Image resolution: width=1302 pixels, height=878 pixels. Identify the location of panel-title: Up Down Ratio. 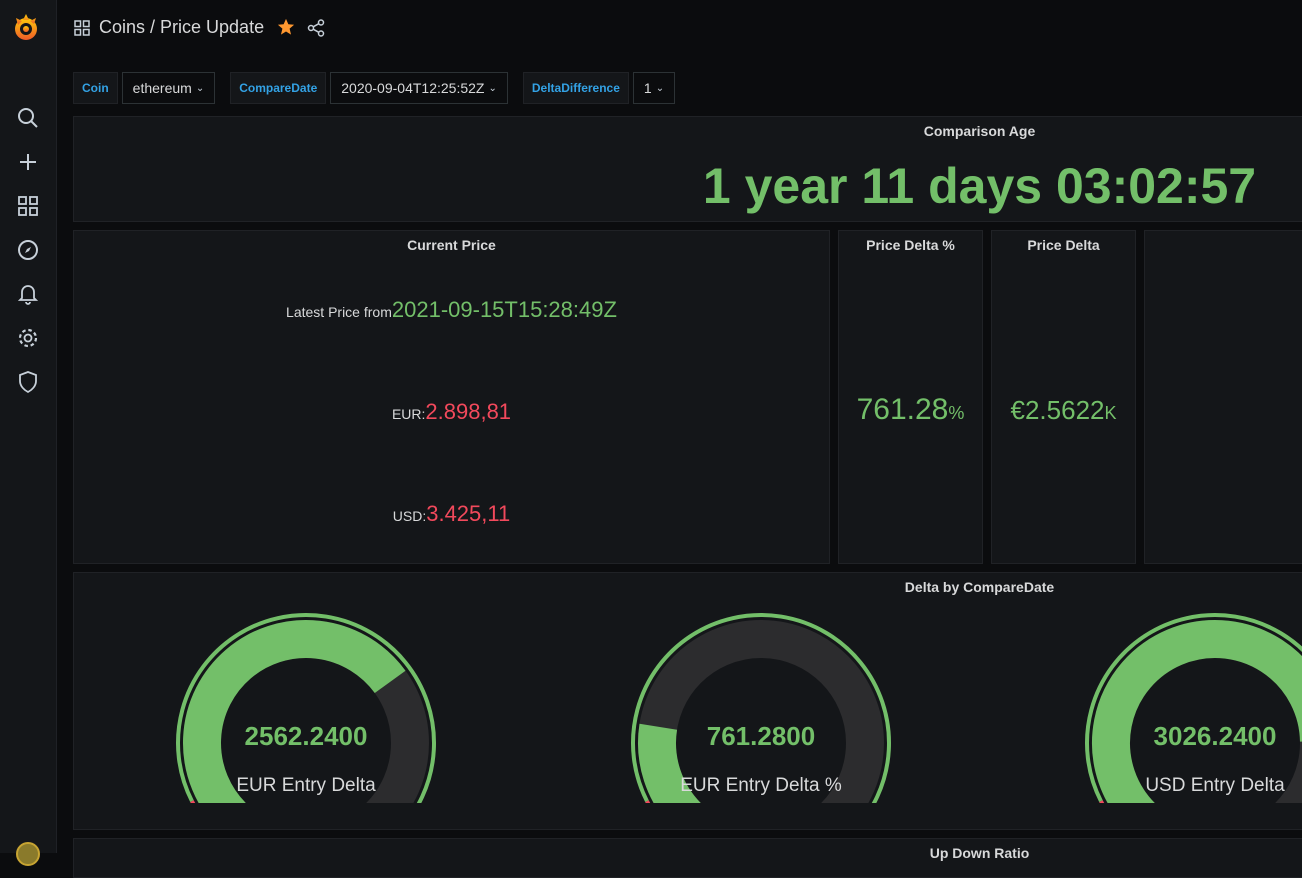
(688, 853).